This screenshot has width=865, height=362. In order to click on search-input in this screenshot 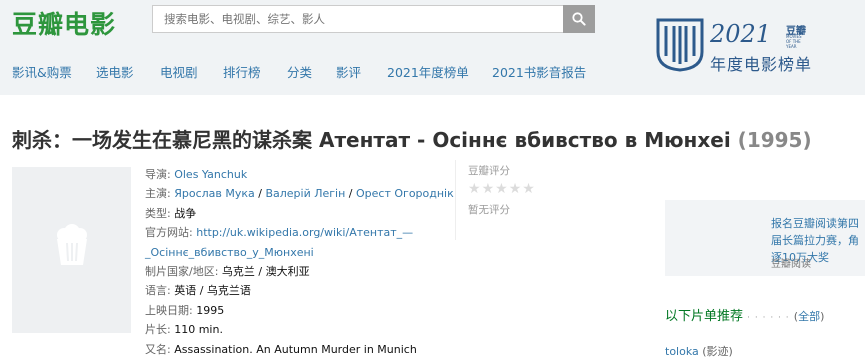, I will do `click(358, 19)`.